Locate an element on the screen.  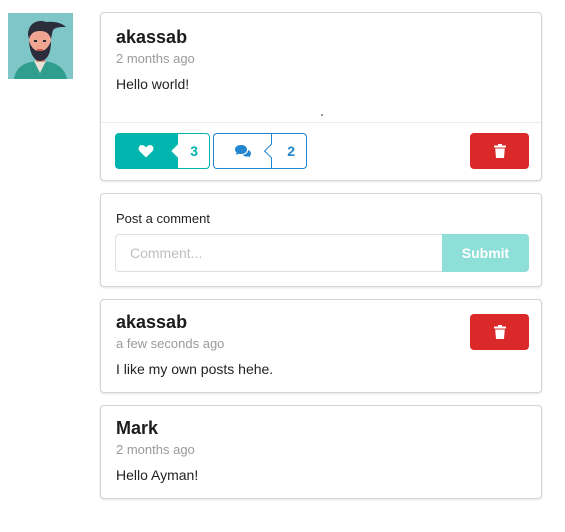
comment-input is located at coordinates (278, 253).